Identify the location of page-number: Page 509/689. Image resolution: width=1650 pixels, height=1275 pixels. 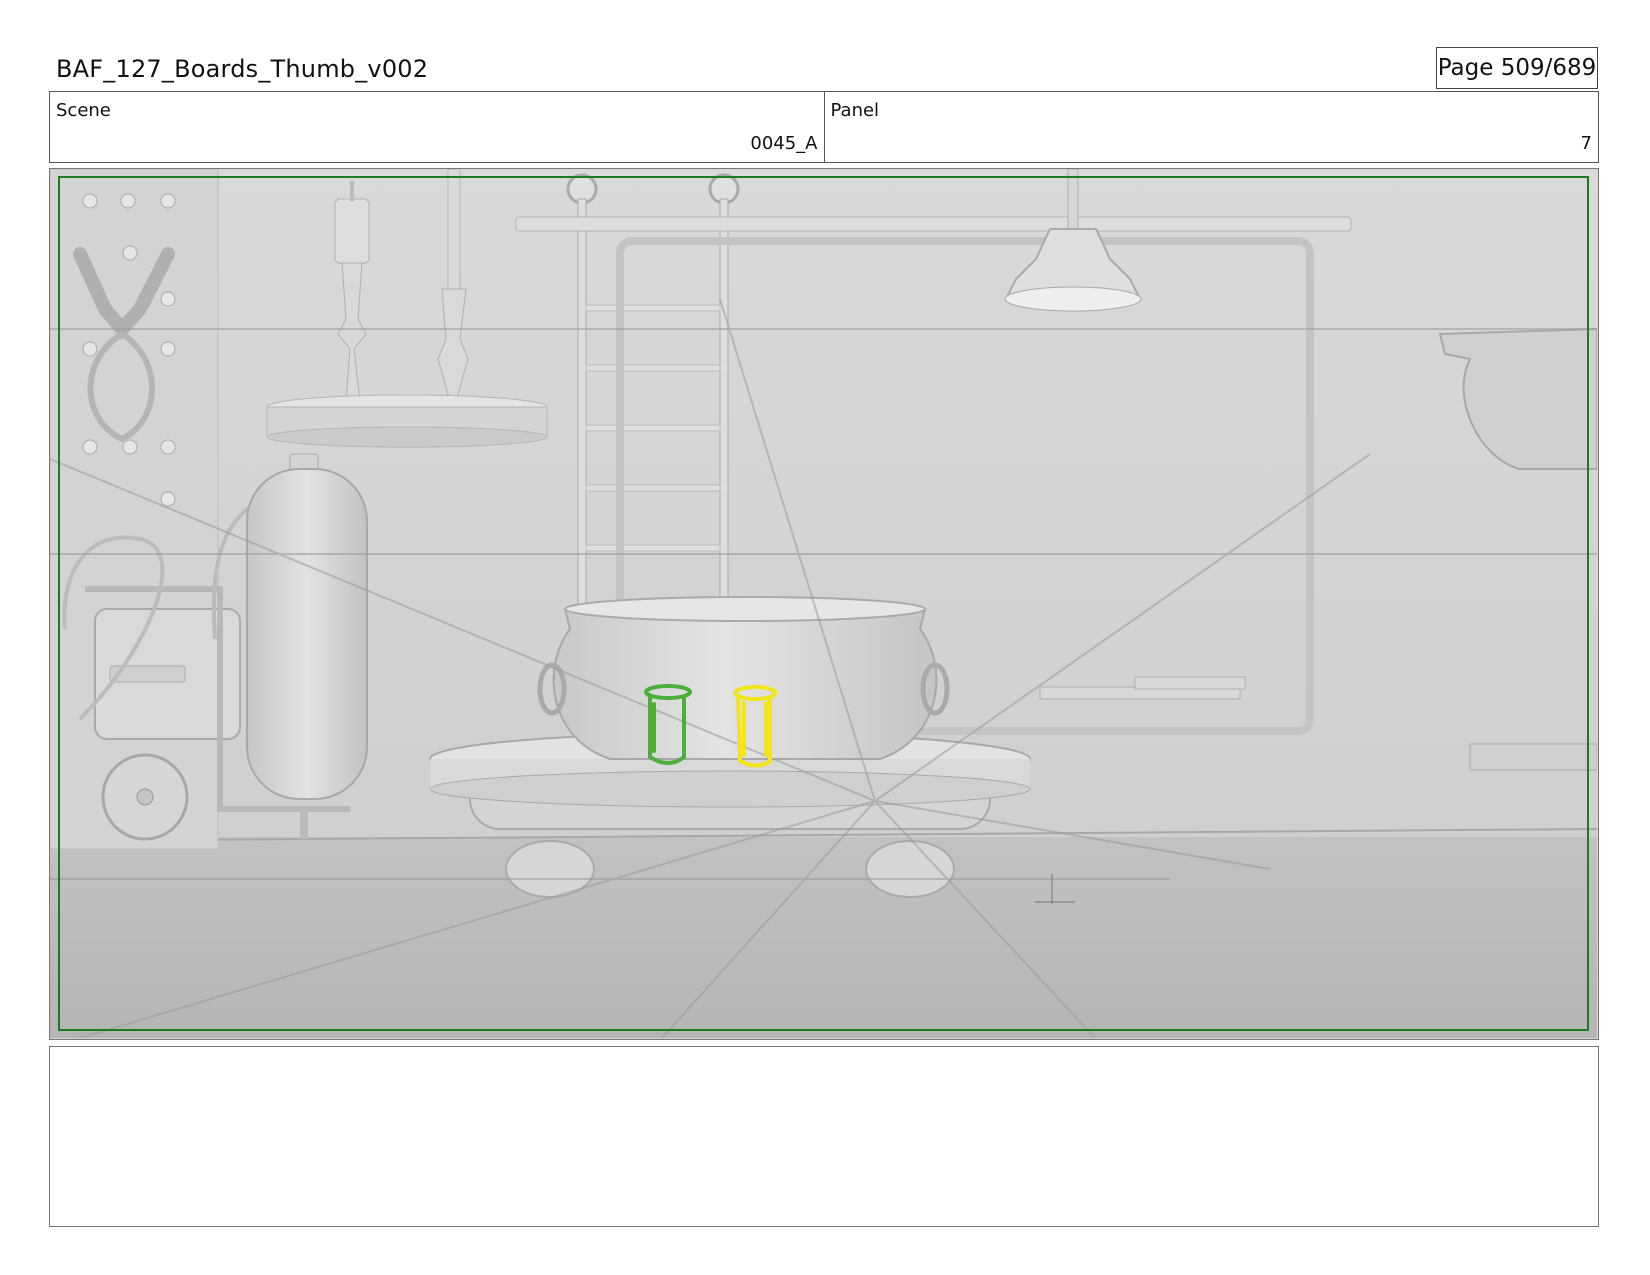
(1517, 68).